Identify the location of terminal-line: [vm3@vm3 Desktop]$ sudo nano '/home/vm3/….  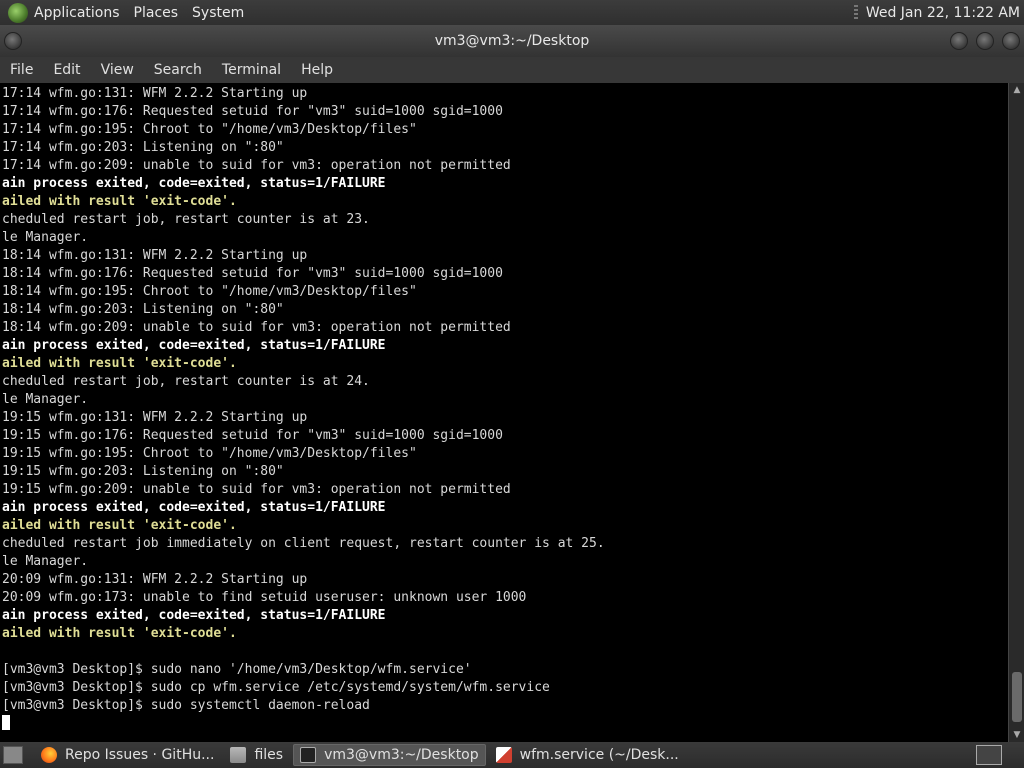
(237, 669).